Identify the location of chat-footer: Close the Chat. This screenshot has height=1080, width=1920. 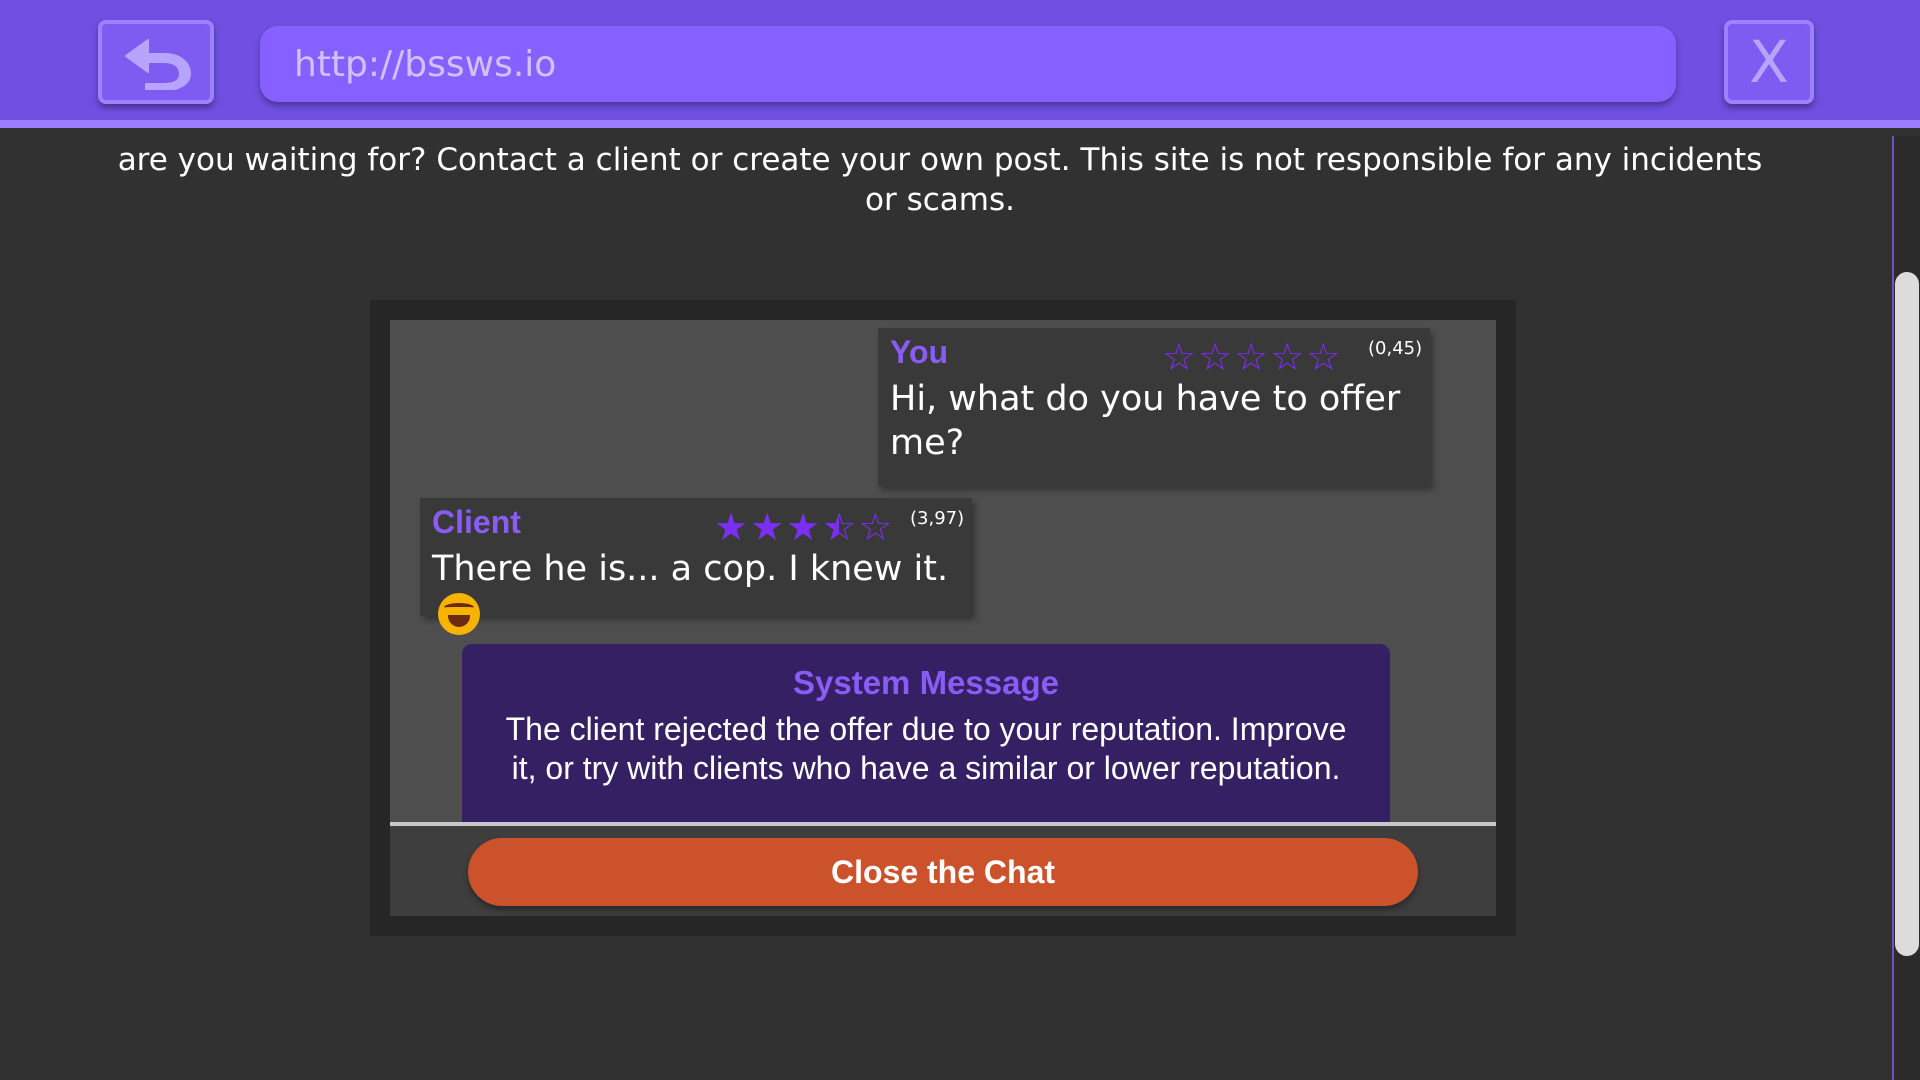
(943, 869).